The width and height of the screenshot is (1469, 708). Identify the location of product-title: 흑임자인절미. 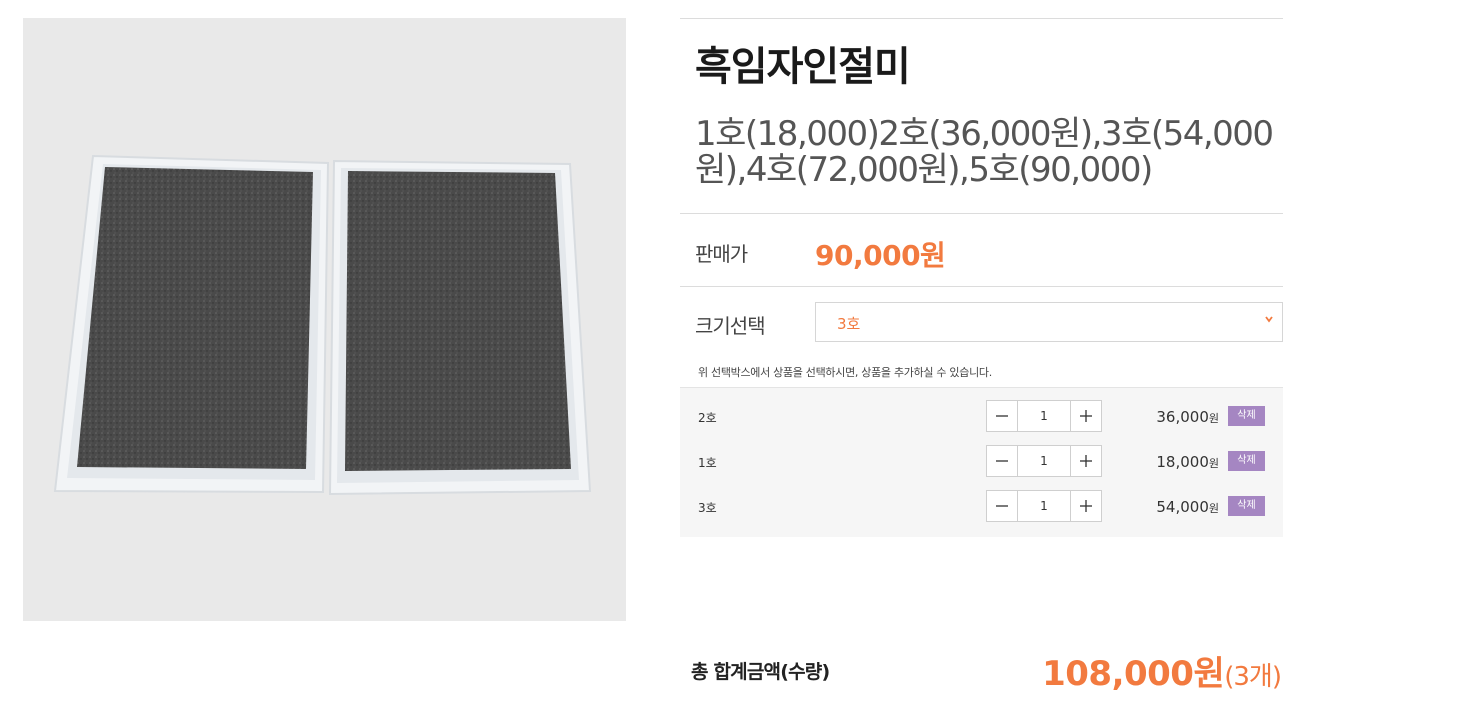
(803, 67).